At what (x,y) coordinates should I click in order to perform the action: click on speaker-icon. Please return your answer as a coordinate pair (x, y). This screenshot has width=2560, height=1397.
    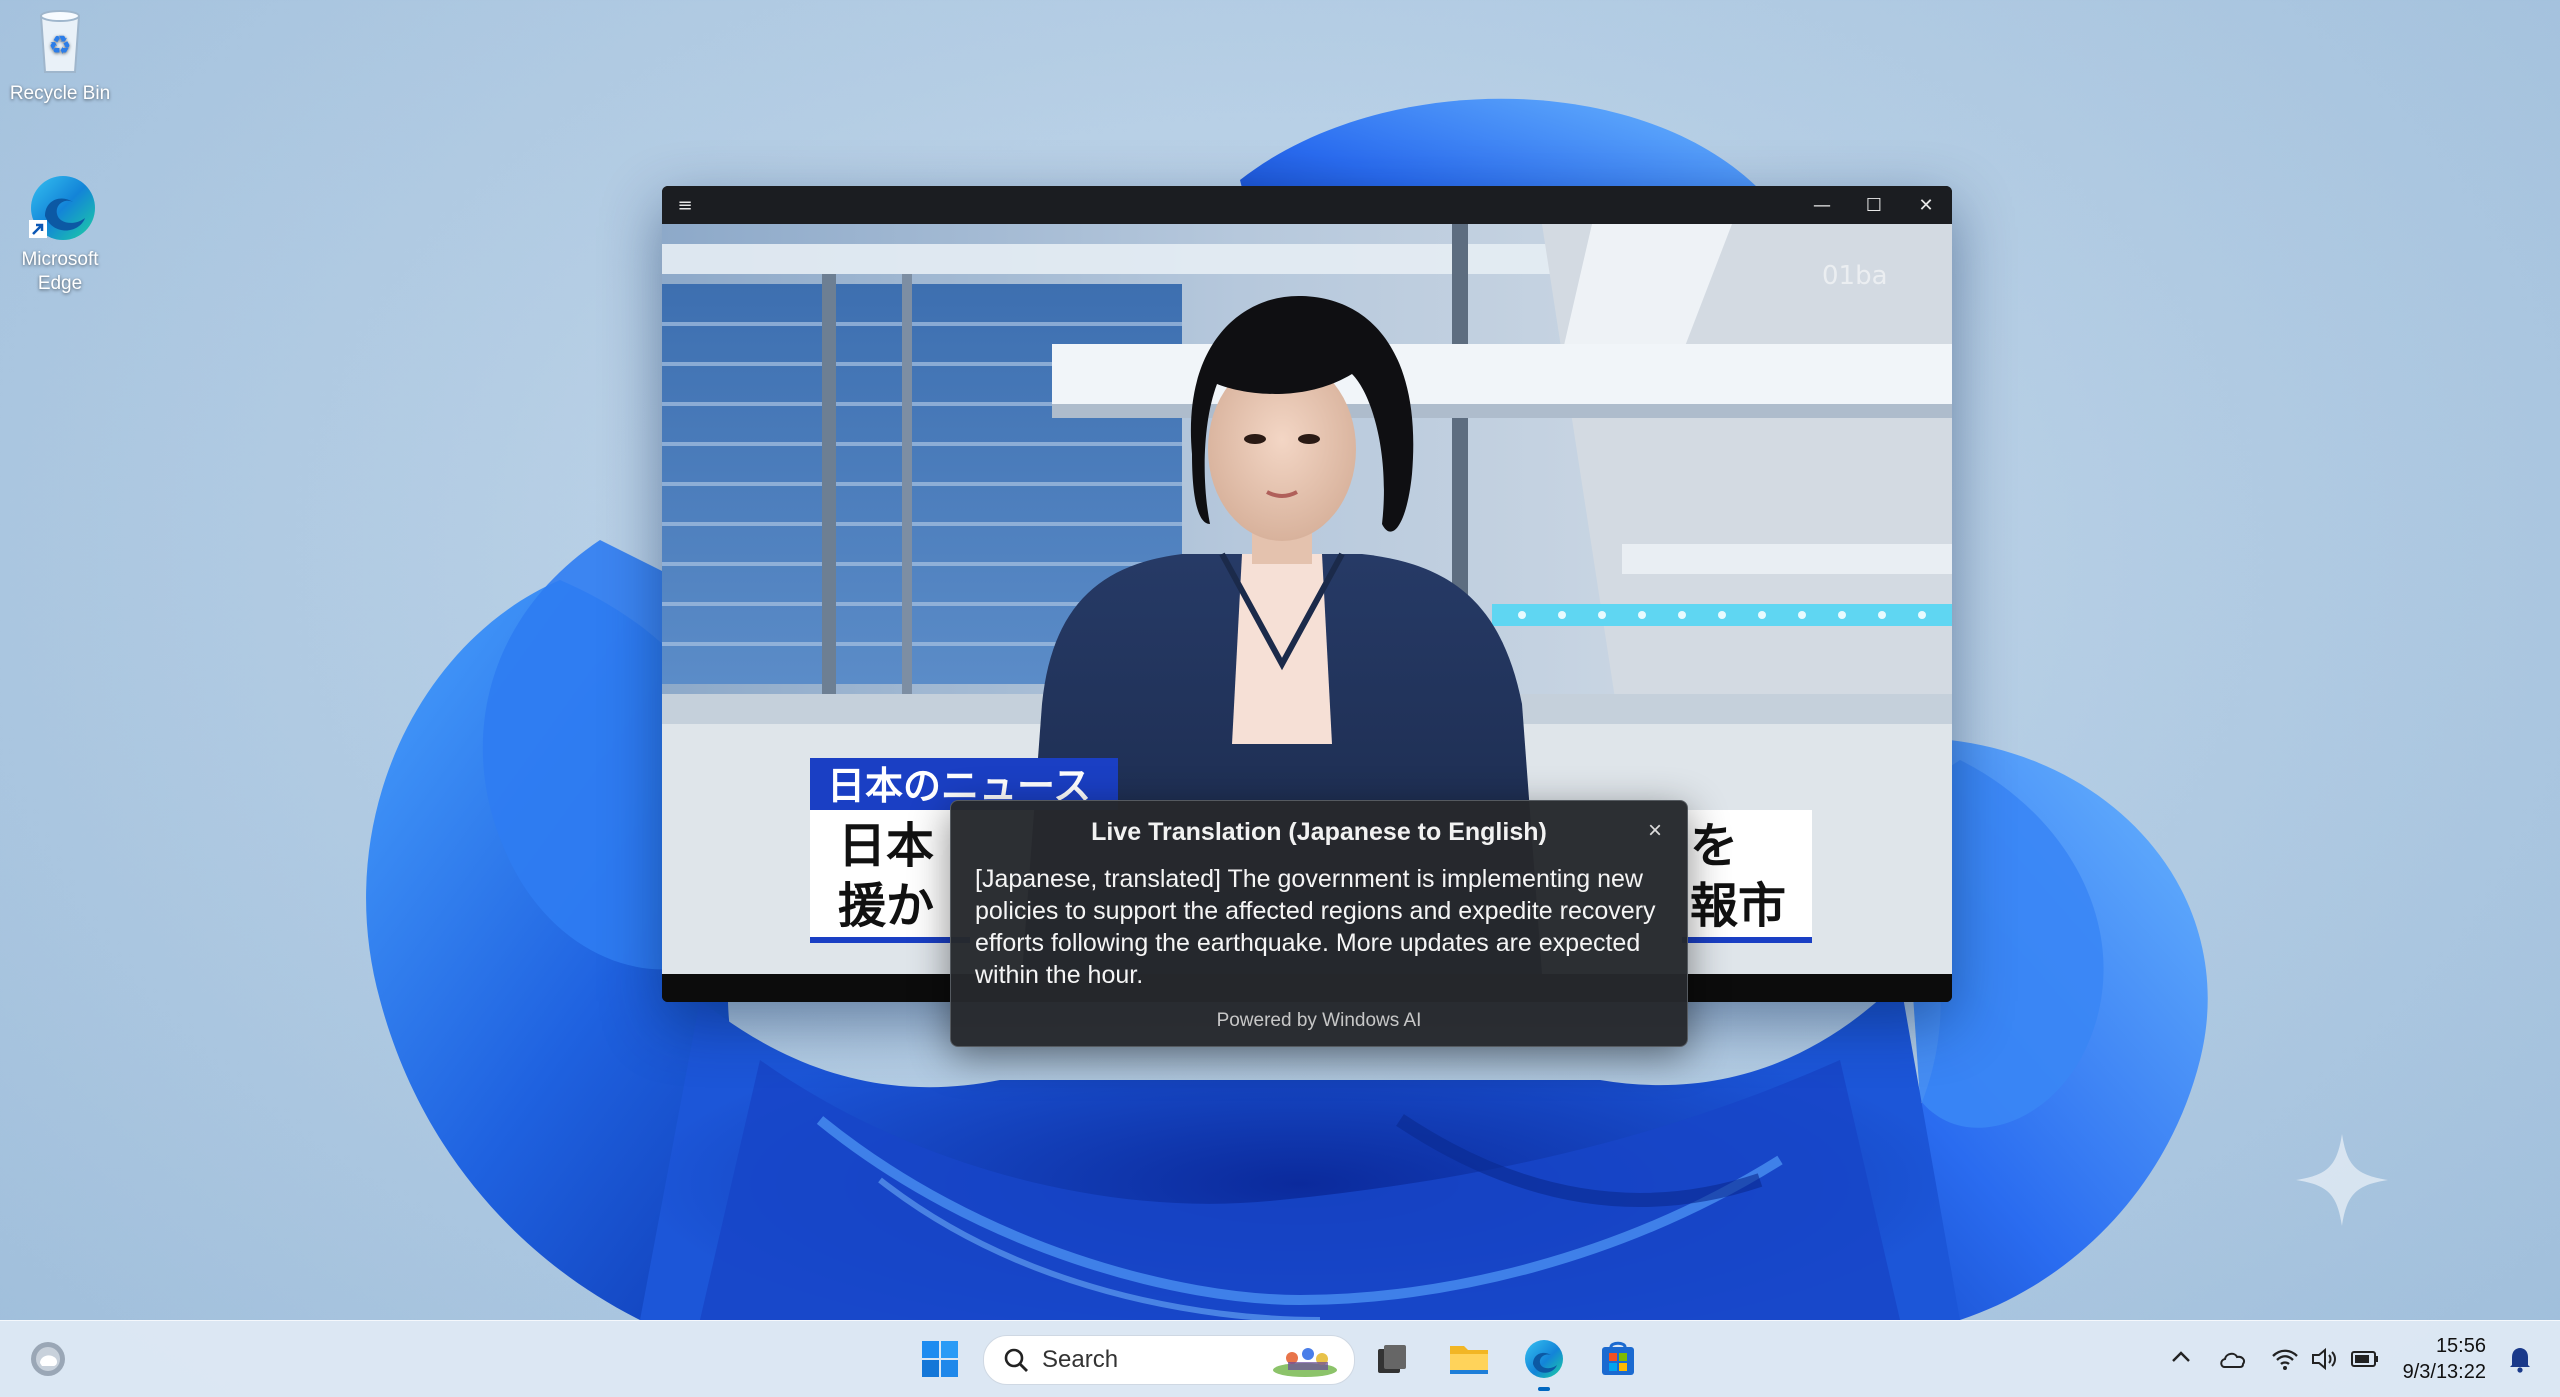
    Looking at the image, I should click on (2323, 1359).